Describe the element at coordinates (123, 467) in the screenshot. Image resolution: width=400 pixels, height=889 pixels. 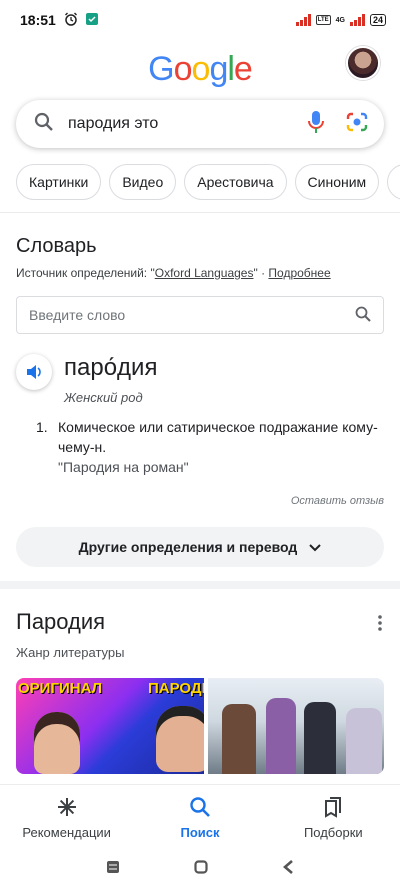
I see `definition-example: "Пародия на роман"` at that location.